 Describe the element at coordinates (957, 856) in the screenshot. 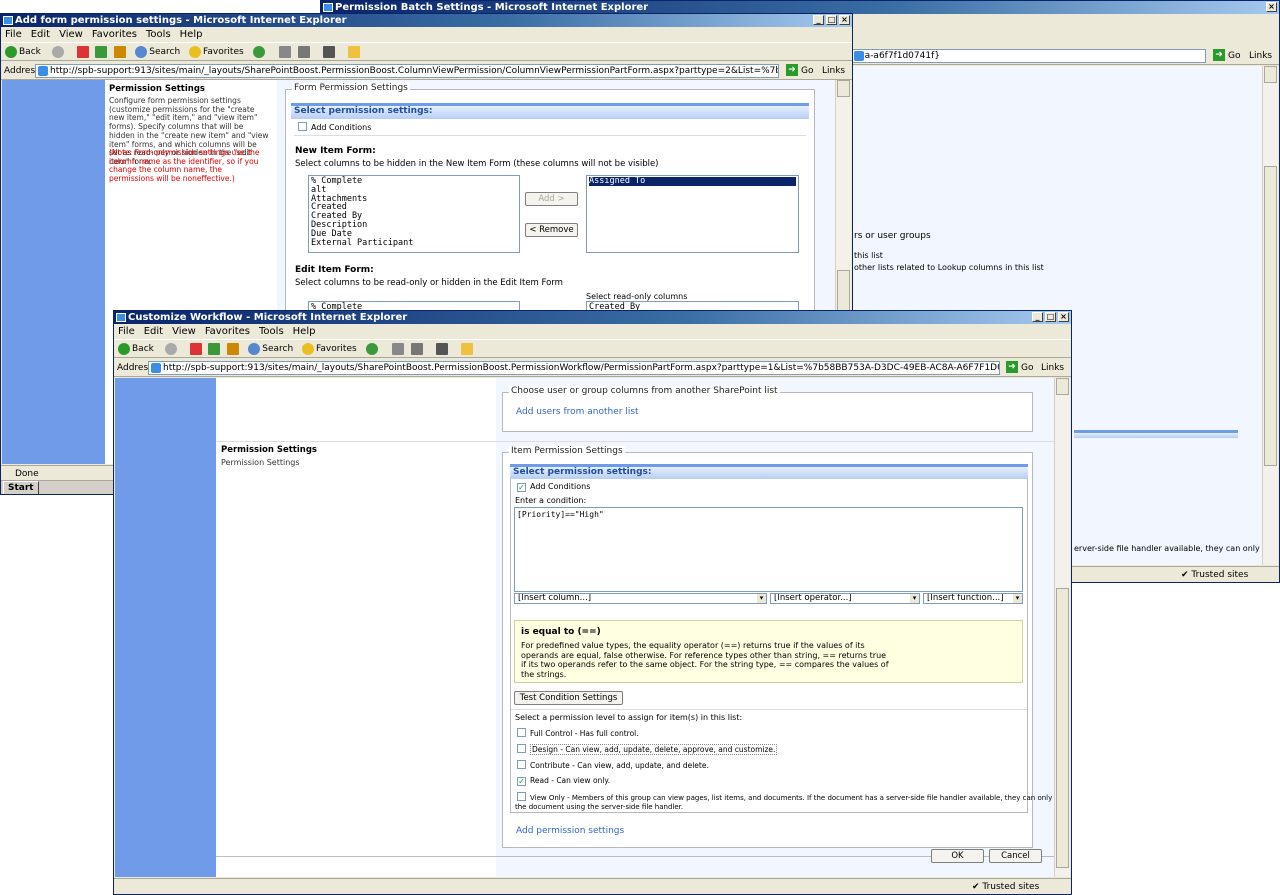

I see `ok-button: OK` at that location.